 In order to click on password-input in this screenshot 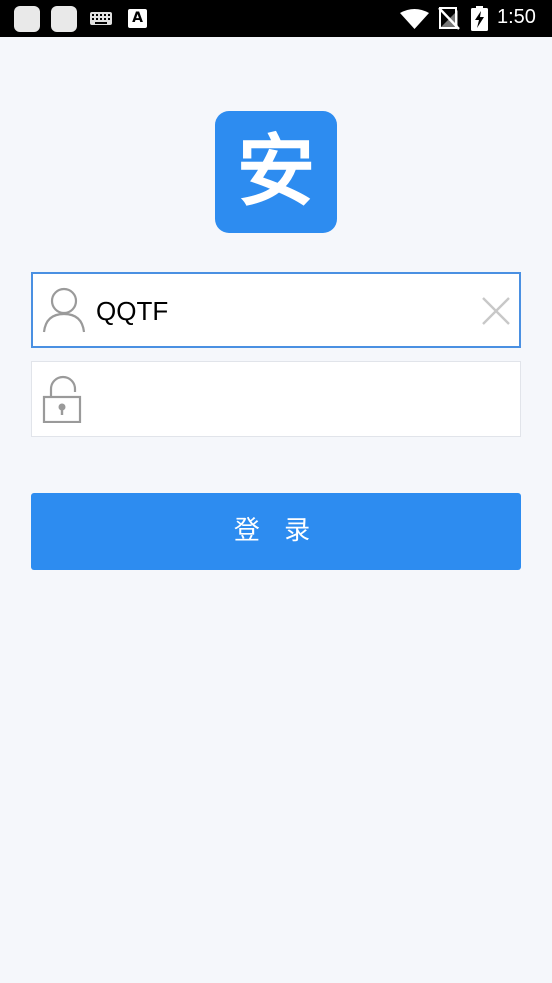, I will do `click(286, 400)`.